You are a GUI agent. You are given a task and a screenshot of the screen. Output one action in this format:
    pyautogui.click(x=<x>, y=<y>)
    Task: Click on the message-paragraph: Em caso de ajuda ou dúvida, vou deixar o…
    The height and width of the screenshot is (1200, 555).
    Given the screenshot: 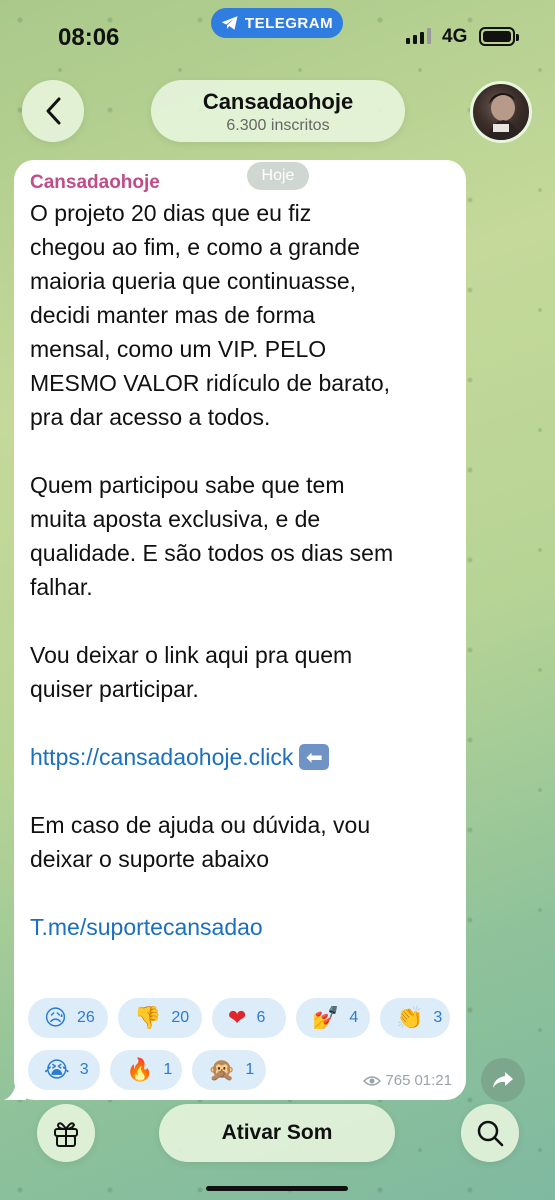 What is the action you would take?
    pyautogui.click(x=200, y=842)
    